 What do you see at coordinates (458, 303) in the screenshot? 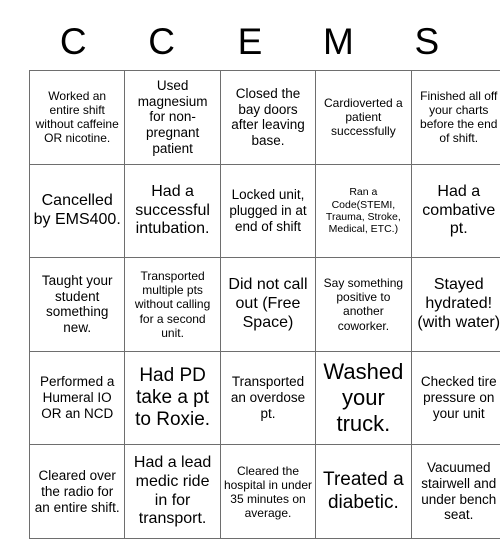
I see `bingo-cell-text: Stayed hydrated! (with water)` at bounding box center [458, 303].